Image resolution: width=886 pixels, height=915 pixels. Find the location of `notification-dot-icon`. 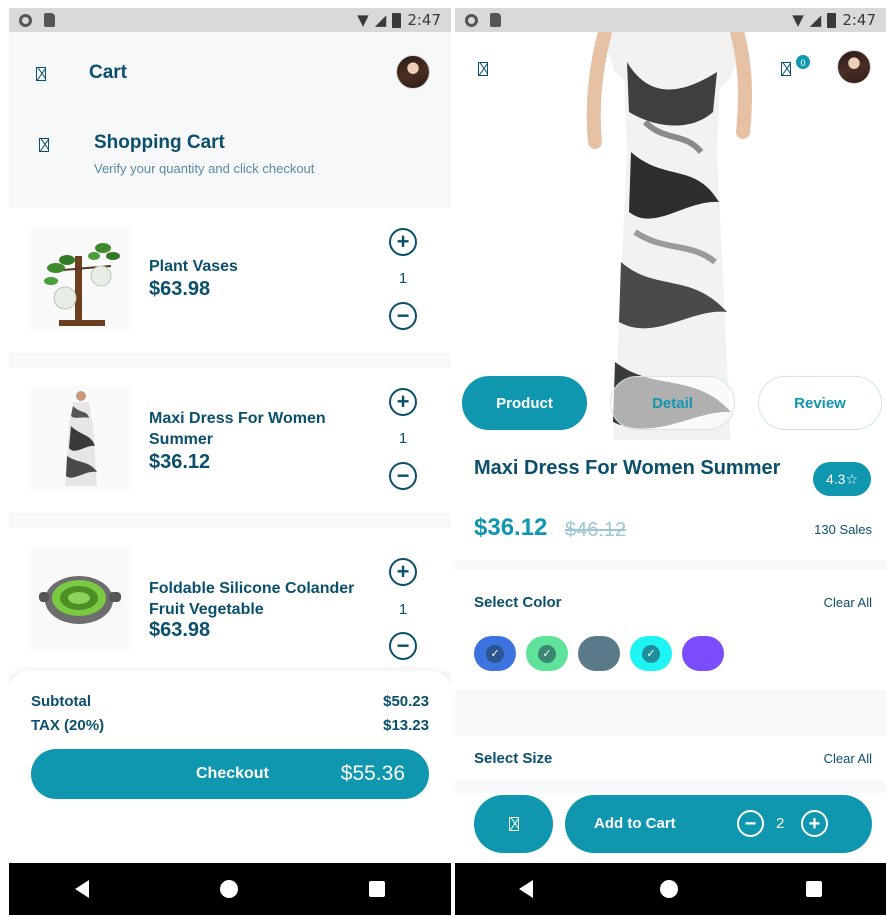

notification-dot-icon is located at coordinates (471, 20).